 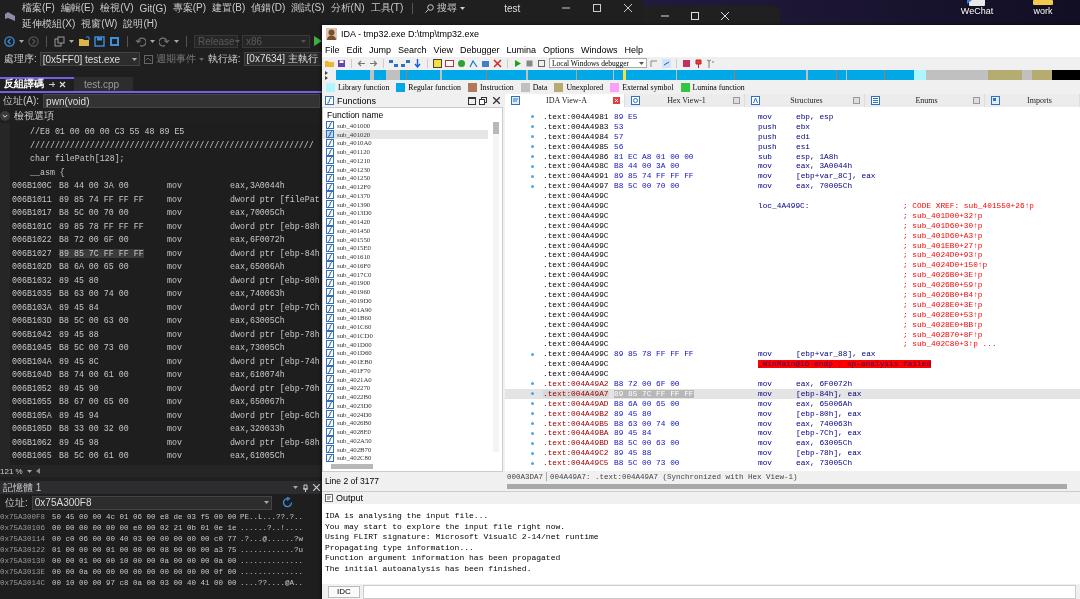 I want to click on menu-item: 檔案(F), so click(x=38, y=8).